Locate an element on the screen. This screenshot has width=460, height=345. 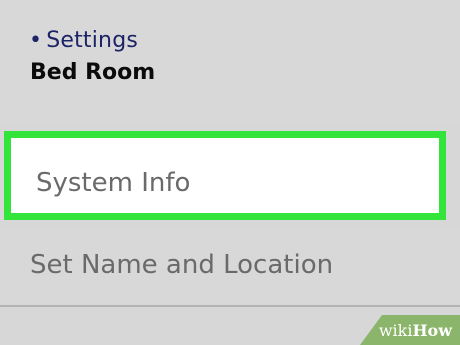
wikihow-watermark: wikiHow is located at coordinates (410, 330).